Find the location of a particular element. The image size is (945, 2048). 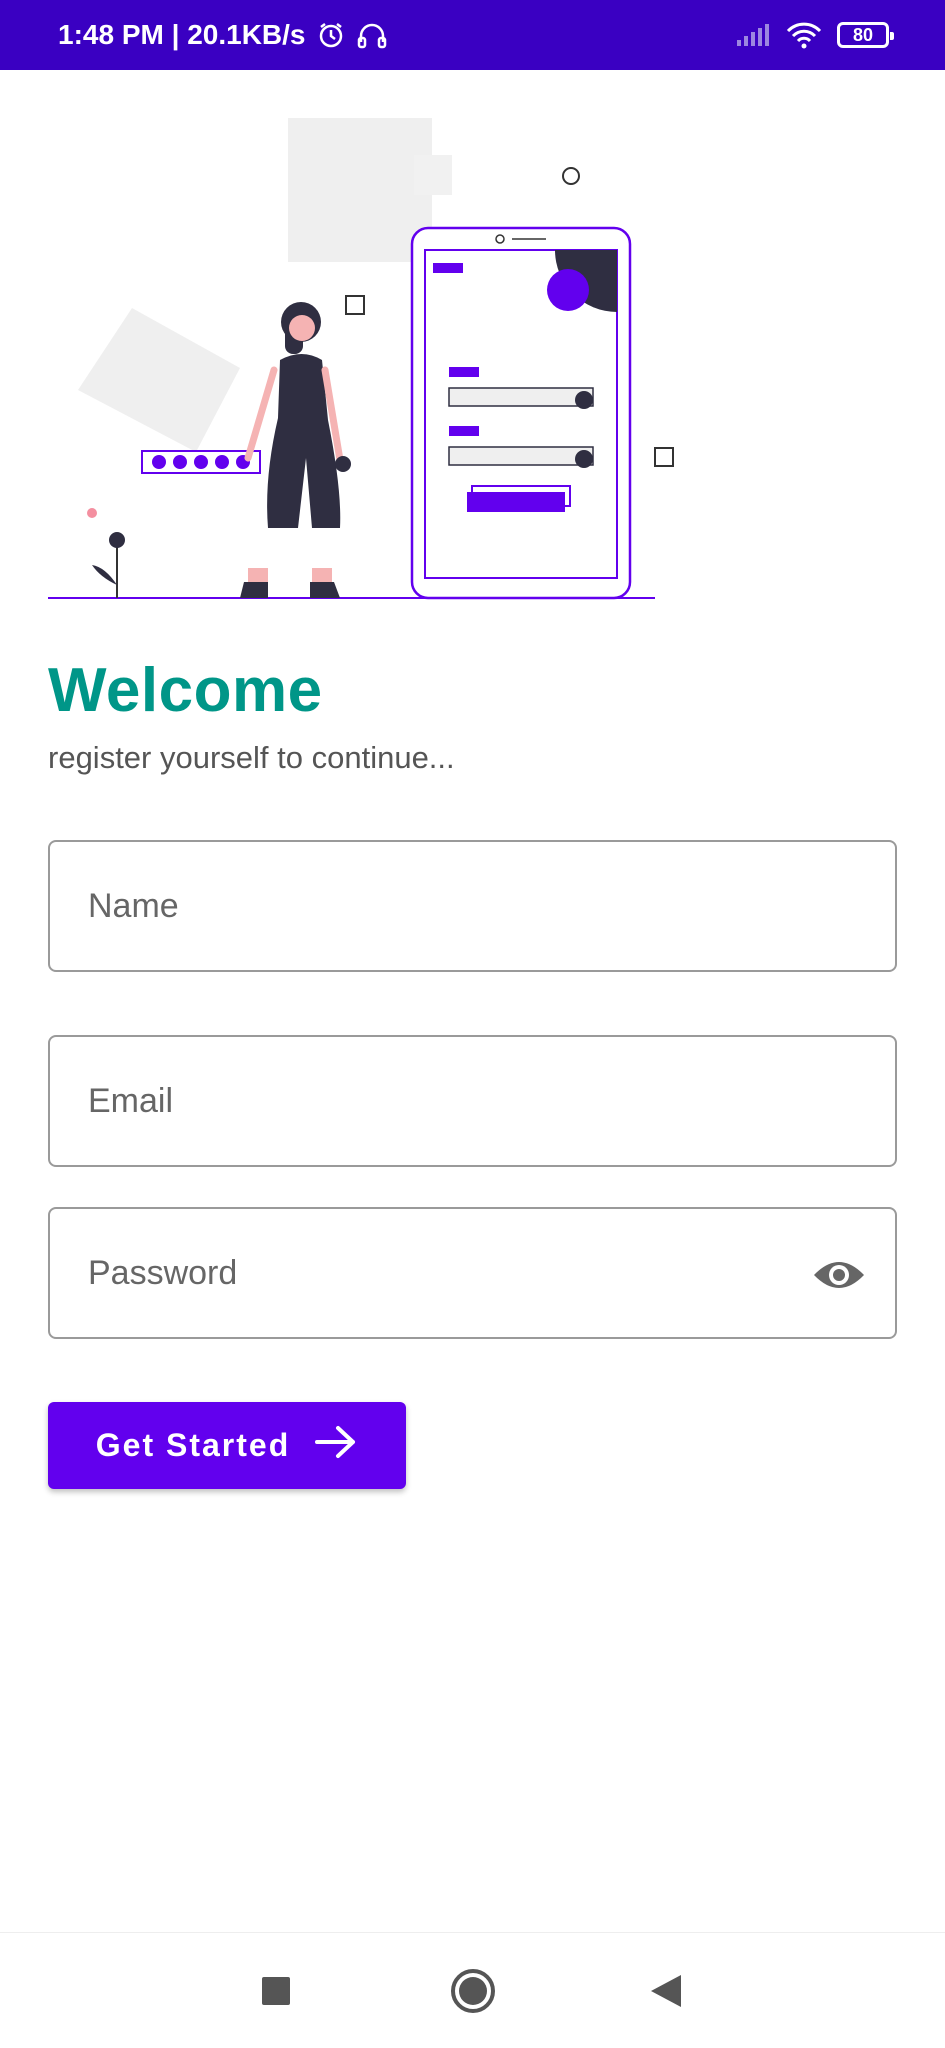

circle-icon is located at coordinates (473, 1991).